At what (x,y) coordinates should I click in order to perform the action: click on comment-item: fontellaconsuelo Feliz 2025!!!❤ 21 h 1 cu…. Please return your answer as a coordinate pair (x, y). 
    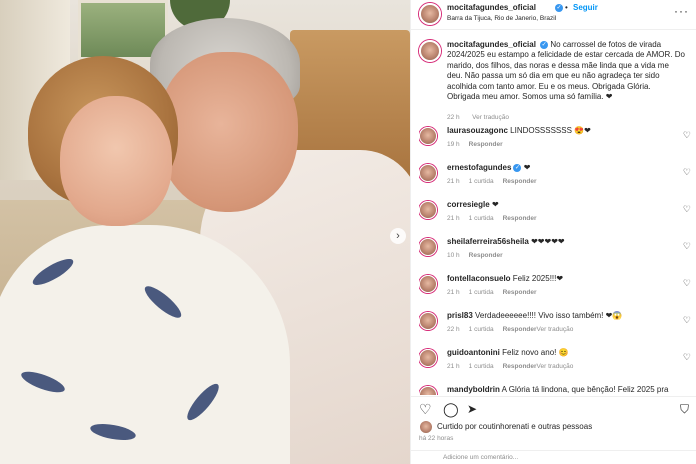
    Looking at the image, I should click on (556, 291).